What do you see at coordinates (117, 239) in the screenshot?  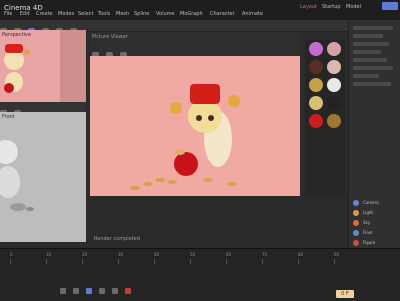 I see `render-status: Render completed` at bounding box center [117, 239].